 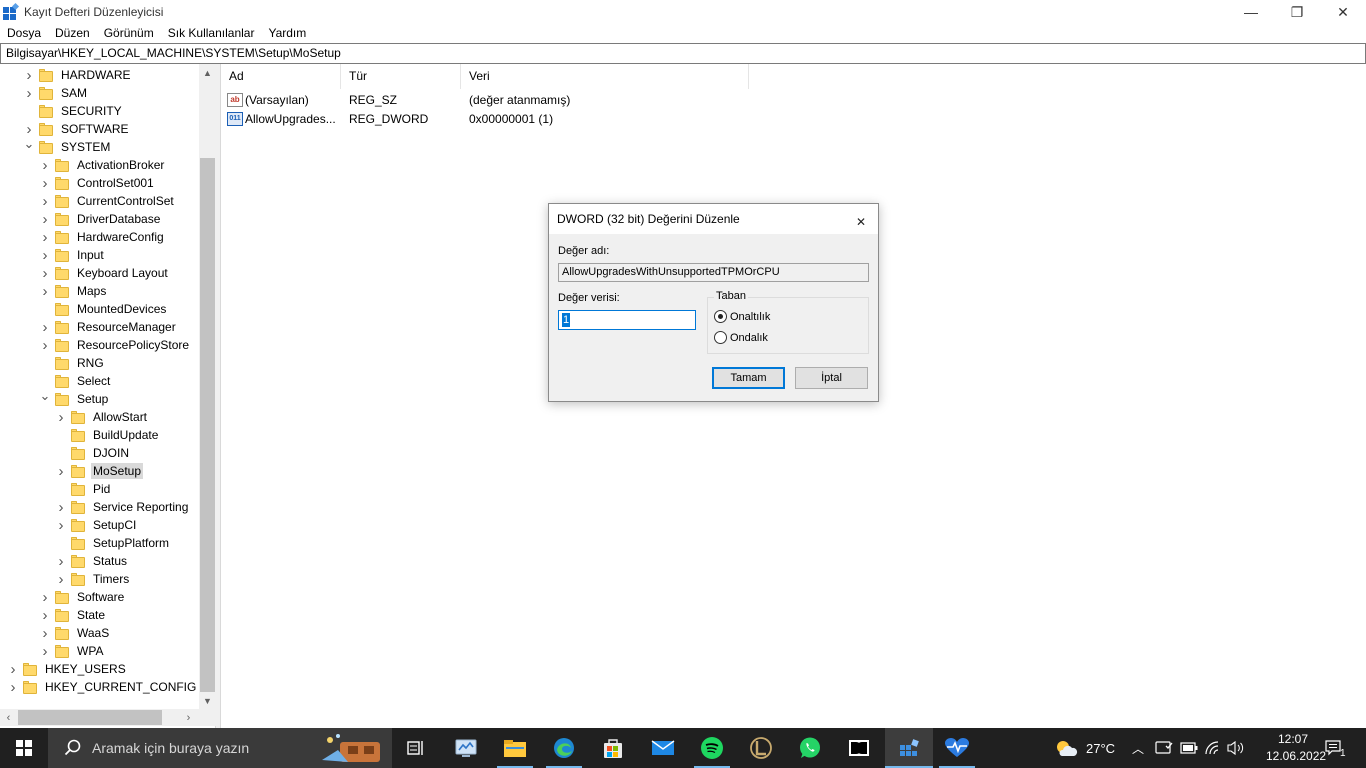 What do you see at coordinates (78, 75) in the screenshot?
I see `tree-item: › HARDWARE` at bounding box center [78, 75].